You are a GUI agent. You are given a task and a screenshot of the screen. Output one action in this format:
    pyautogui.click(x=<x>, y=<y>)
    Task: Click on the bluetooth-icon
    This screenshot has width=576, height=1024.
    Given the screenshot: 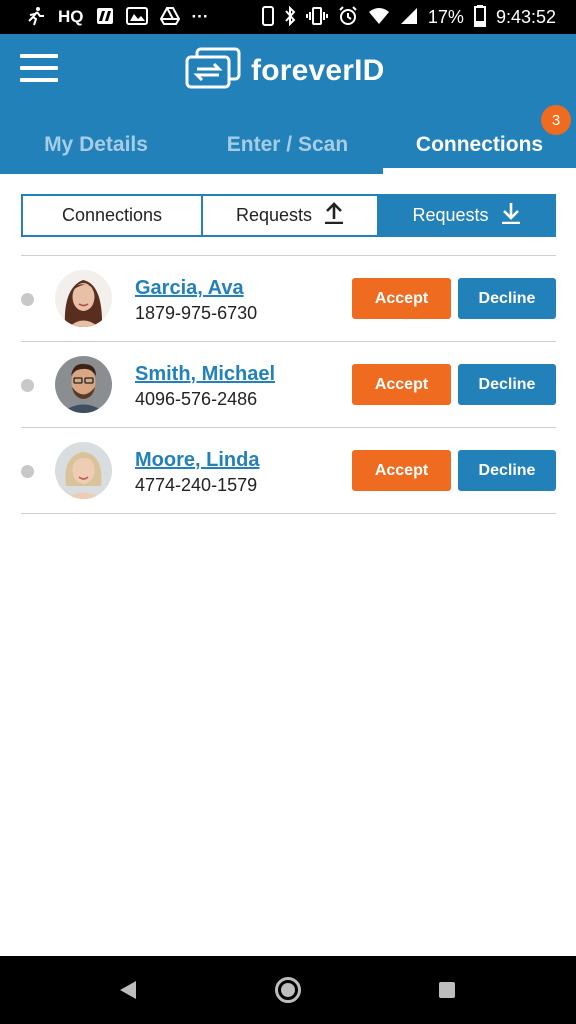 What is the action you would take?
    pyautogui.click(x=290, y=17)
    